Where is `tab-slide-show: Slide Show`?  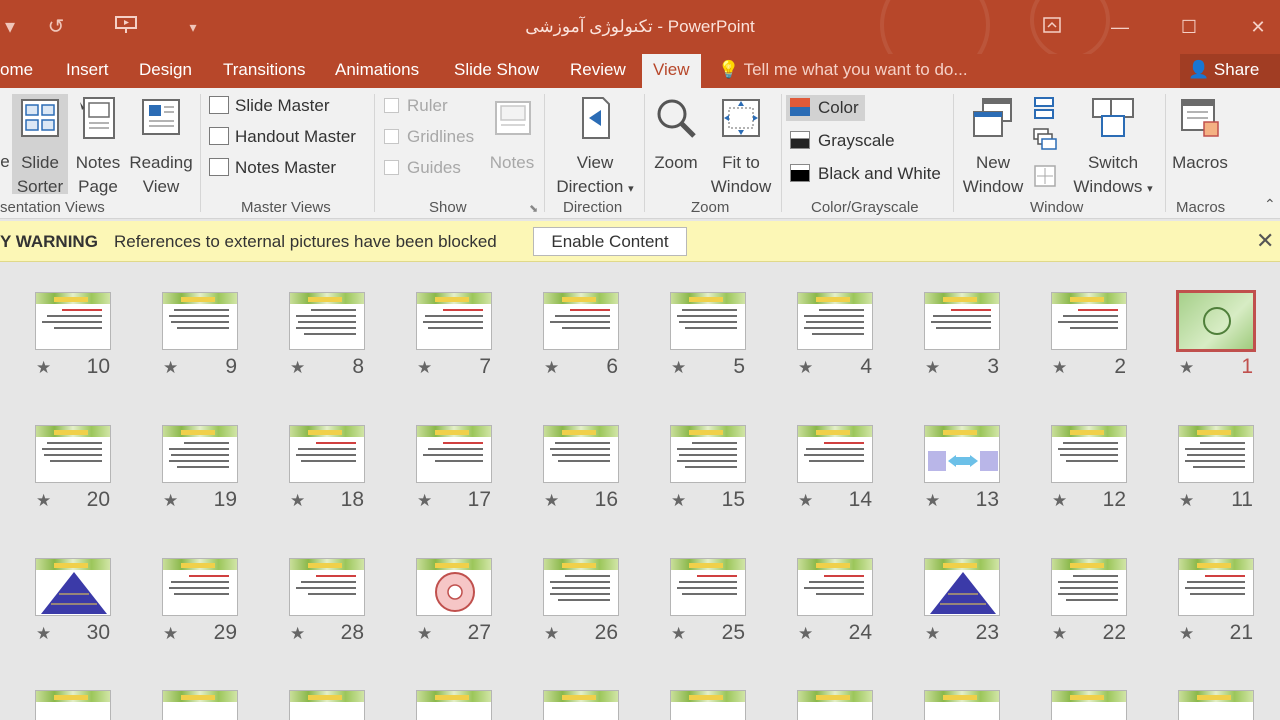 tab-slide-show: Slide Show is located at coordinates (496, 71).